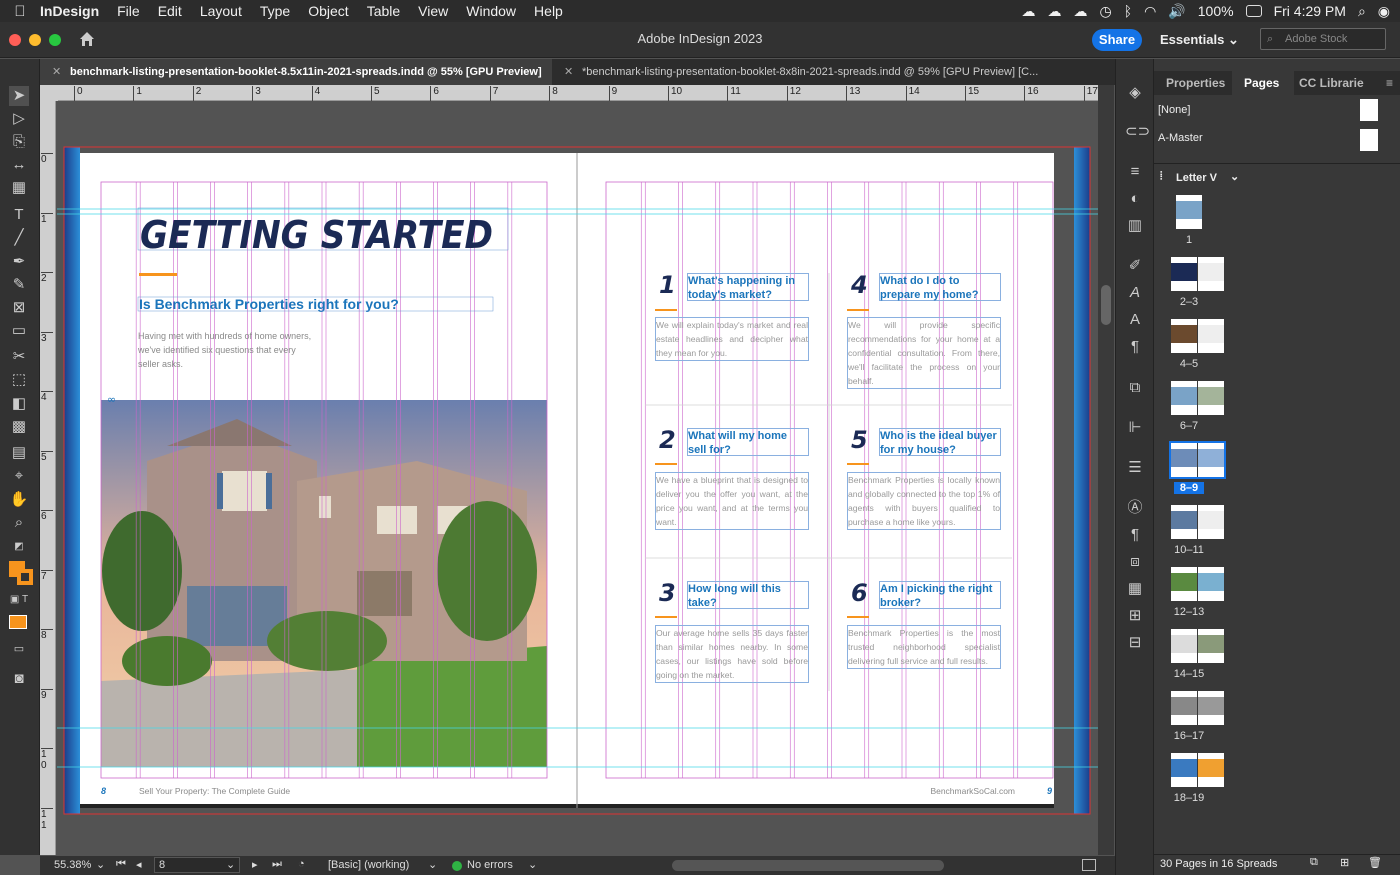  I want to click on horizontal-scroll-thumb, so click(808, 865).